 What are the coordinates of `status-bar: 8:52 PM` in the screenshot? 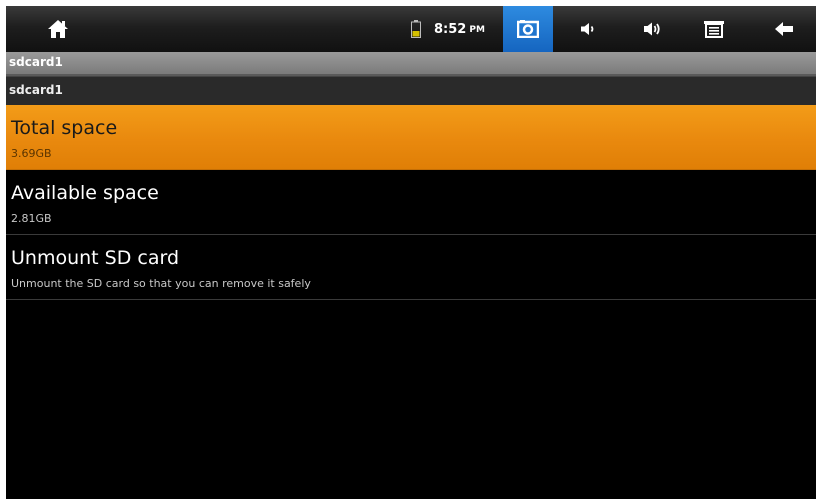 It's located at (411, 29).